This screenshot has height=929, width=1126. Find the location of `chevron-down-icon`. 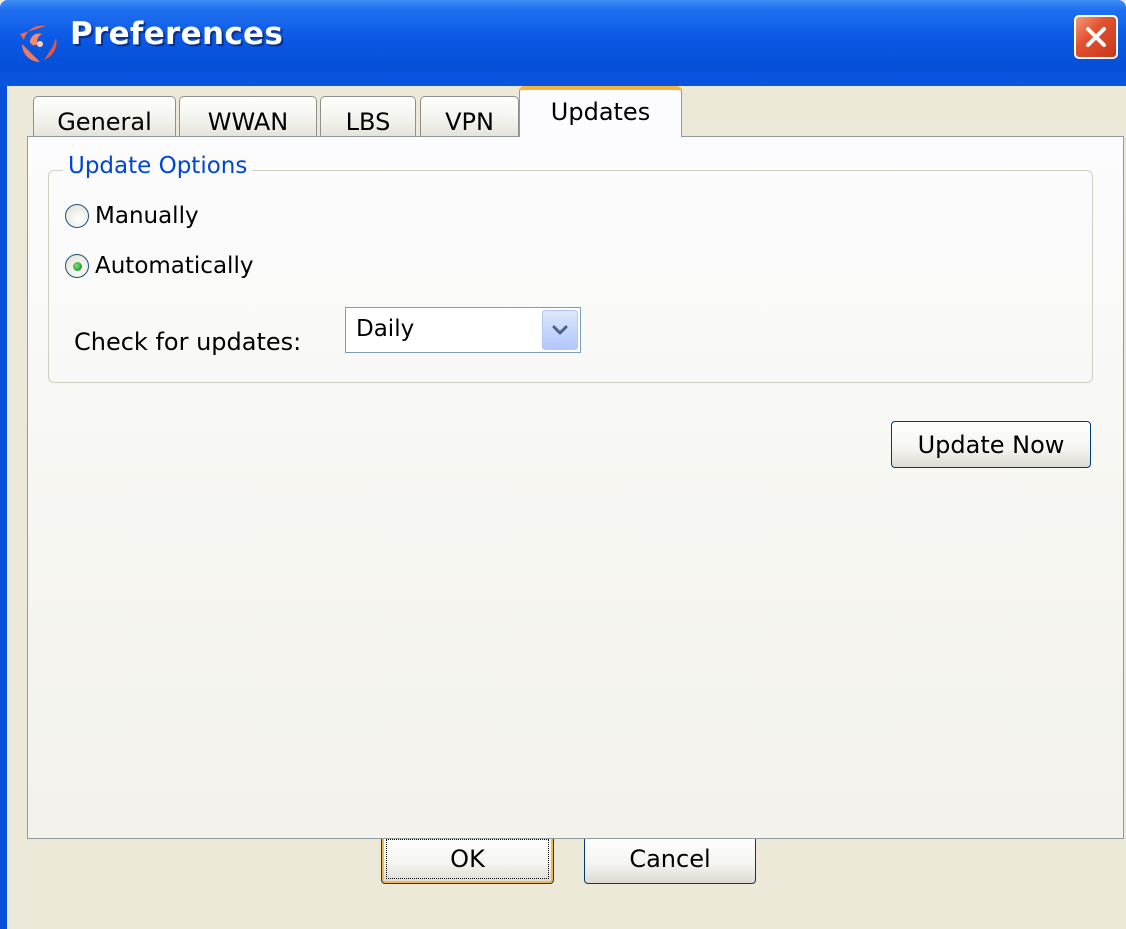

chevron-down-icon is located at coordinates (560, 330).